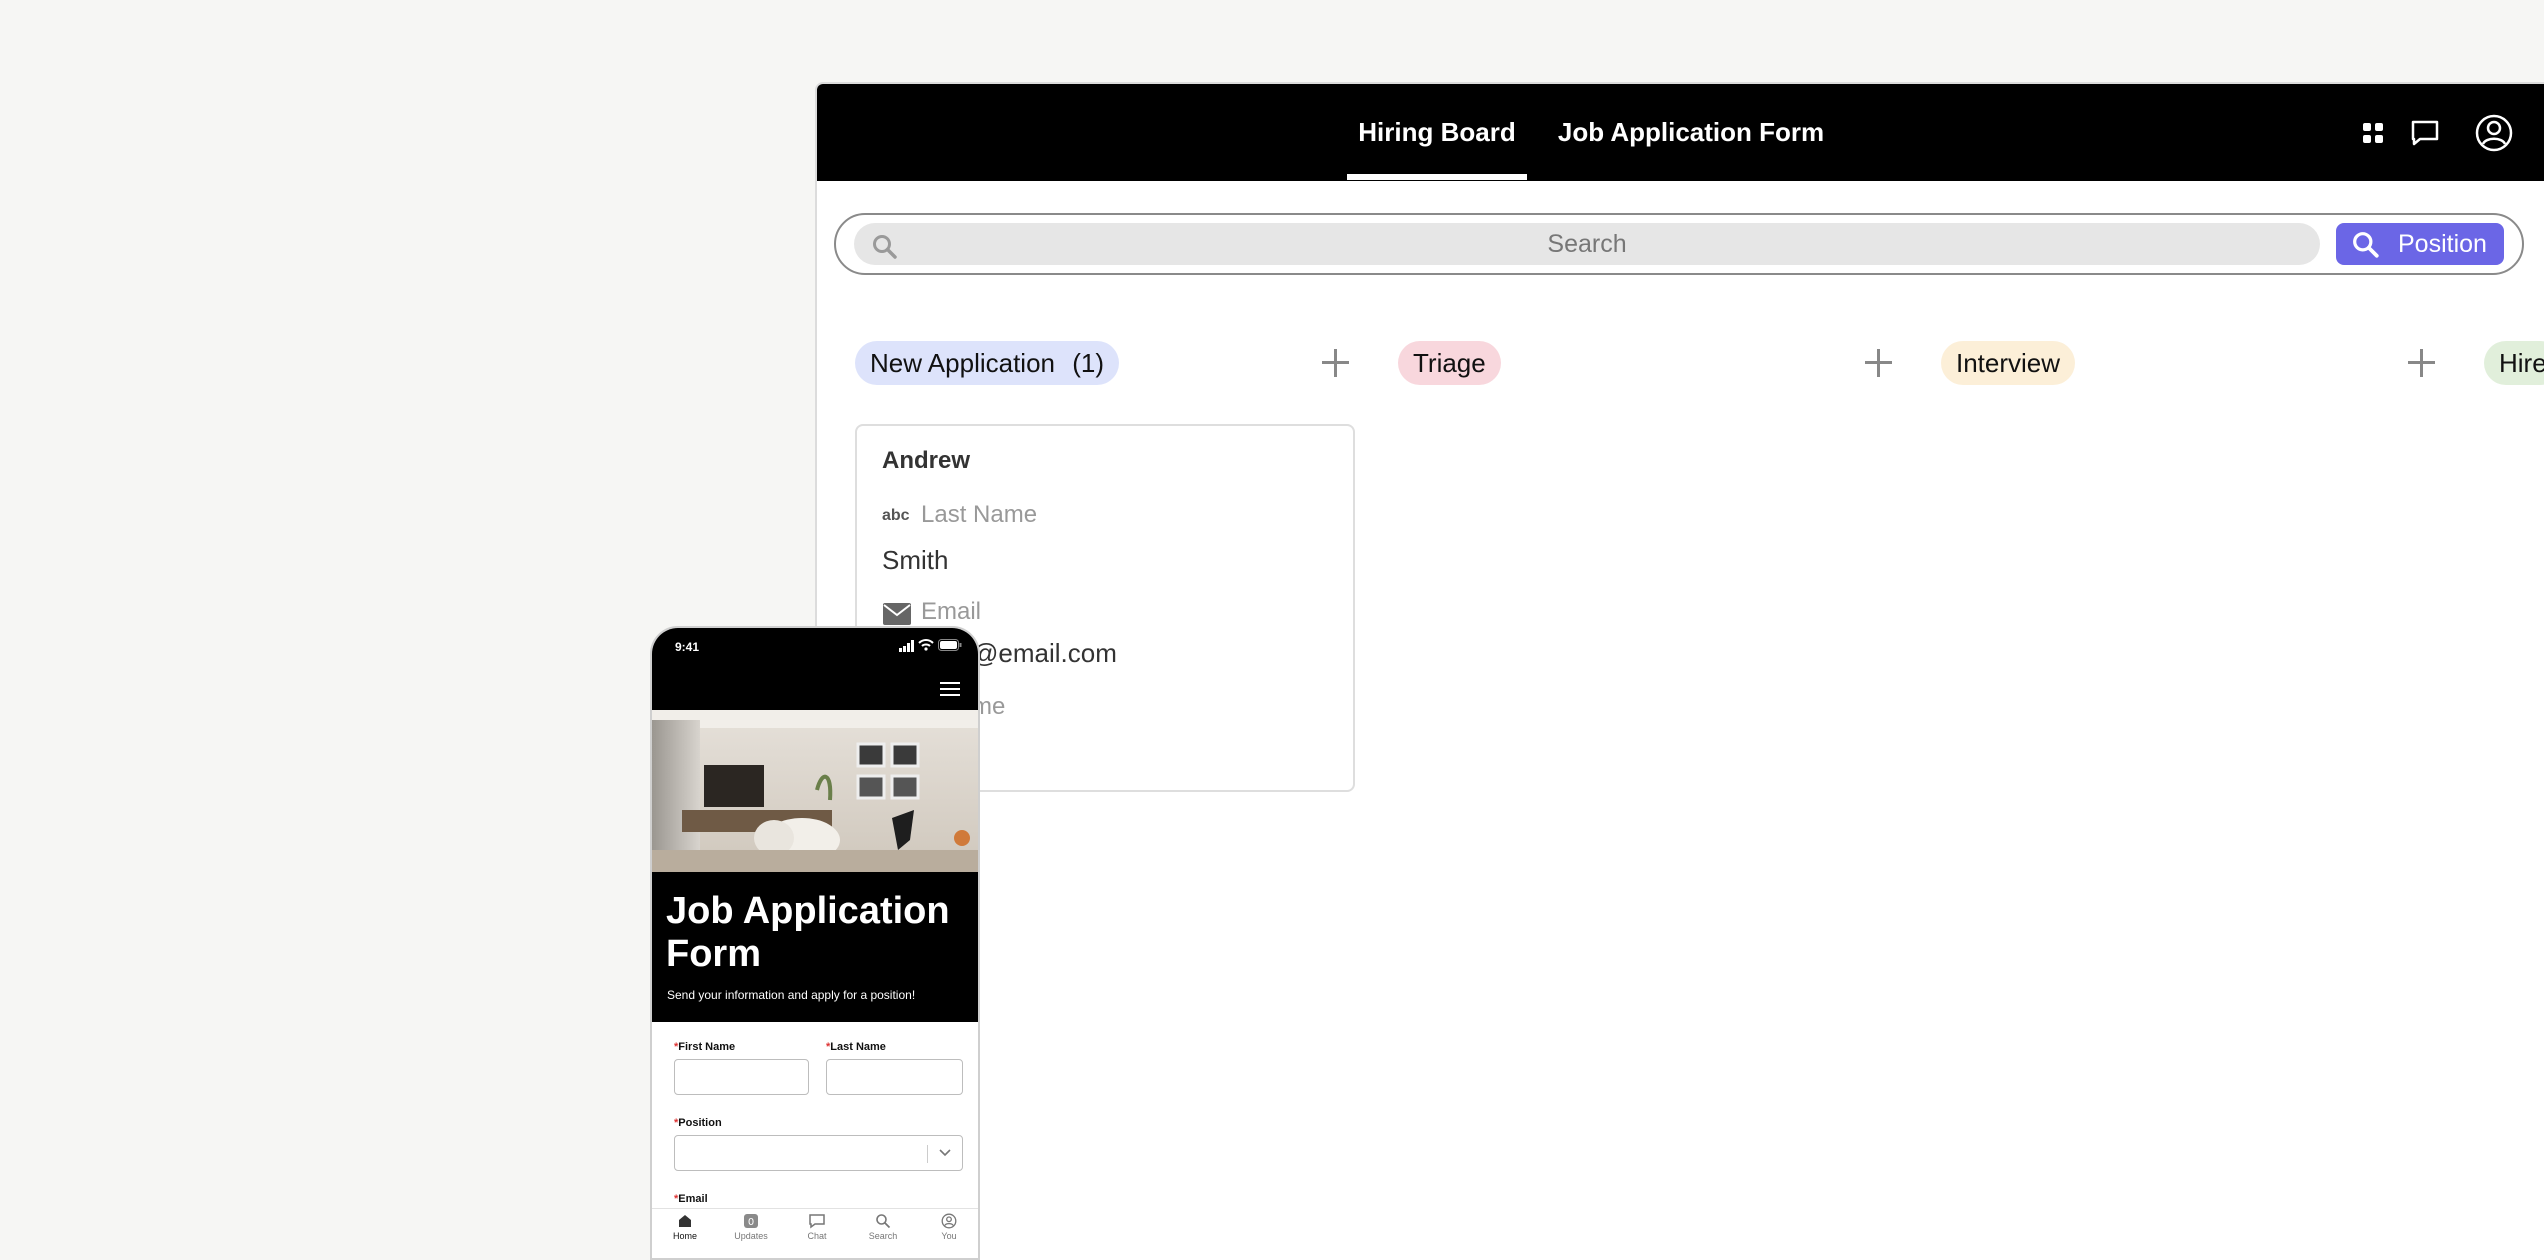 Image resolution: width=2544 pixels, height=1260 pixels. What do you see at coordinates (2442, 244) in the screenshot?
I see `position-filter-label: Position` at bounding box center [2442, 244].